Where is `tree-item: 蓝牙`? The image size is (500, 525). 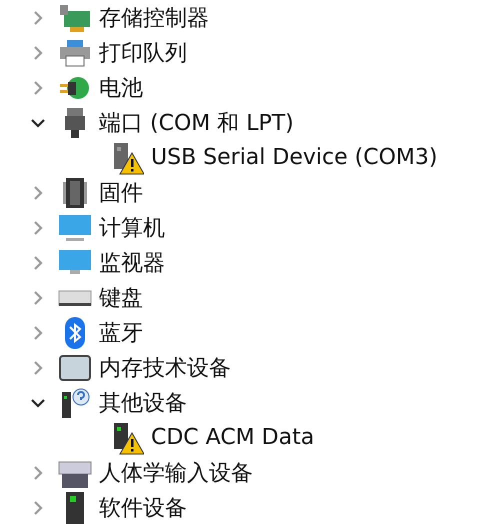 tree-item: 蓝牙 is located at coordinates (121, 333).